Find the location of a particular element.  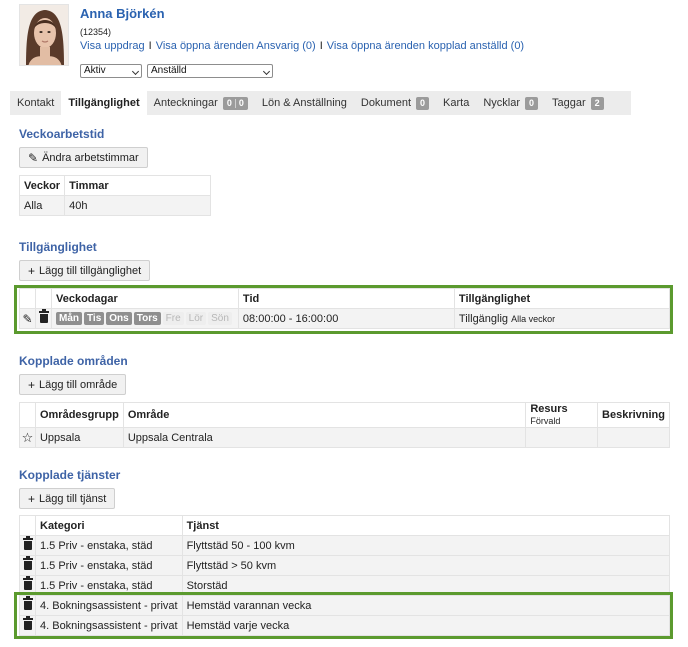

availability-cell: Tillgänglig Alla veckor is located at coordinates (562, 318).